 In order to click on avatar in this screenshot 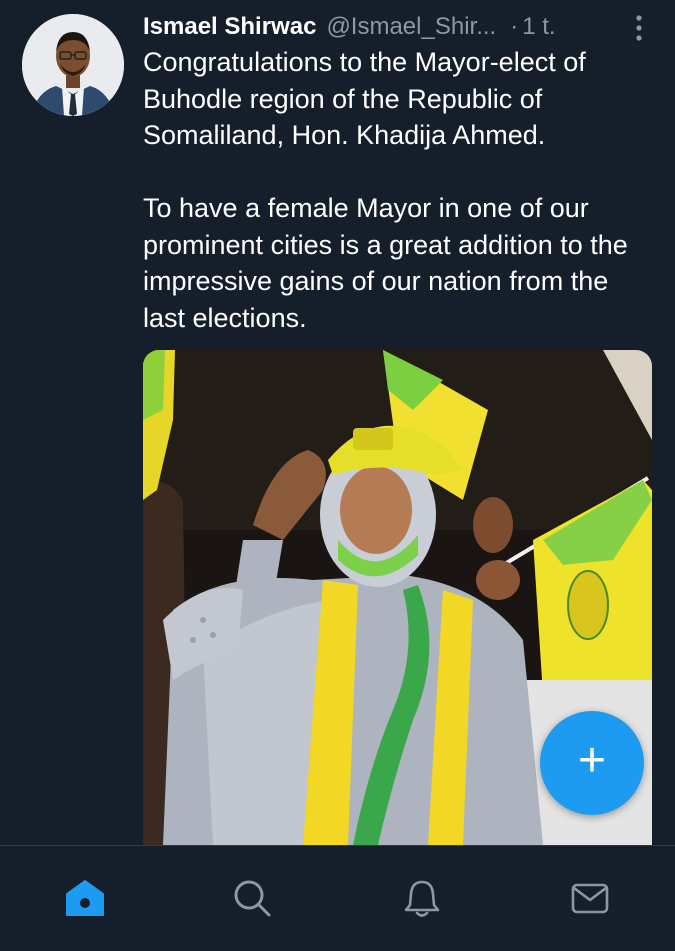, I will do `click(73, 65)`.